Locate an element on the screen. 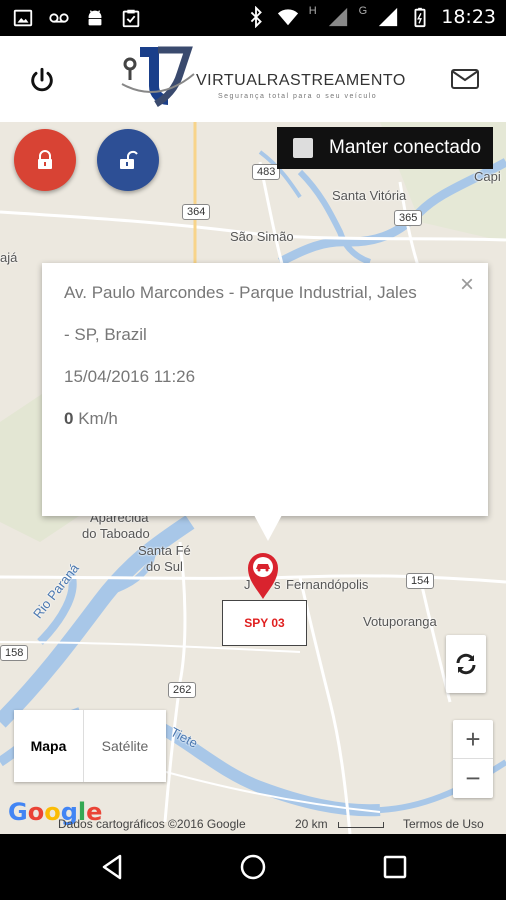 This screenshot has width=506, height=900. place-label: São Simão is located at coordinates (262, 236).